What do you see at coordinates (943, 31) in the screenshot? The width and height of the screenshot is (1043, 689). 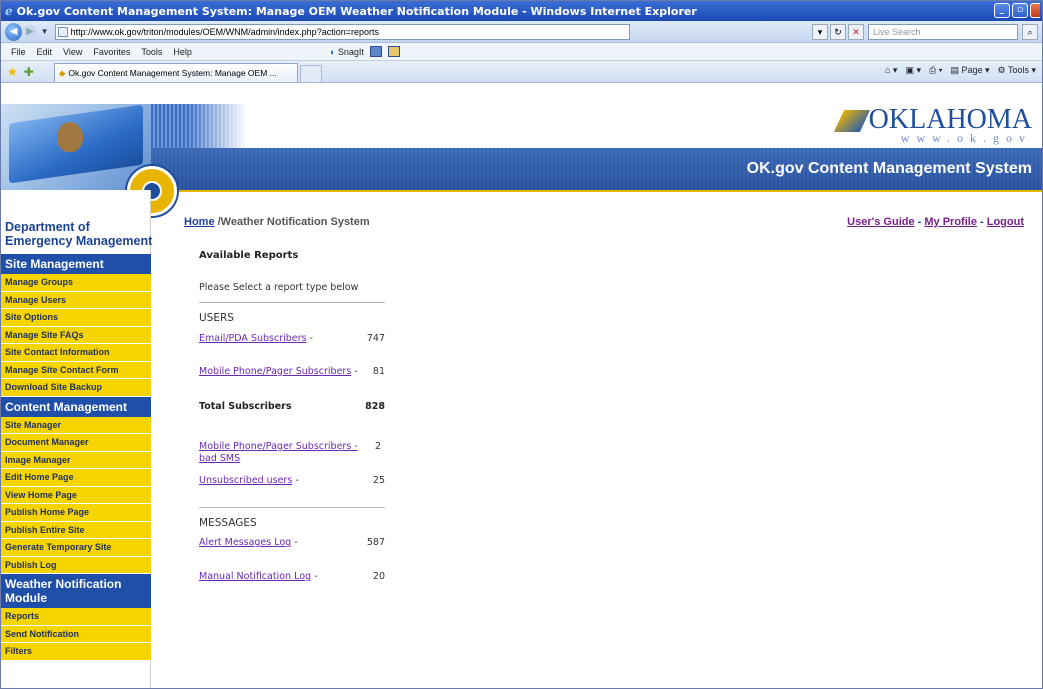 I see `search-input: Live Search` at bounding box center [943, 31].